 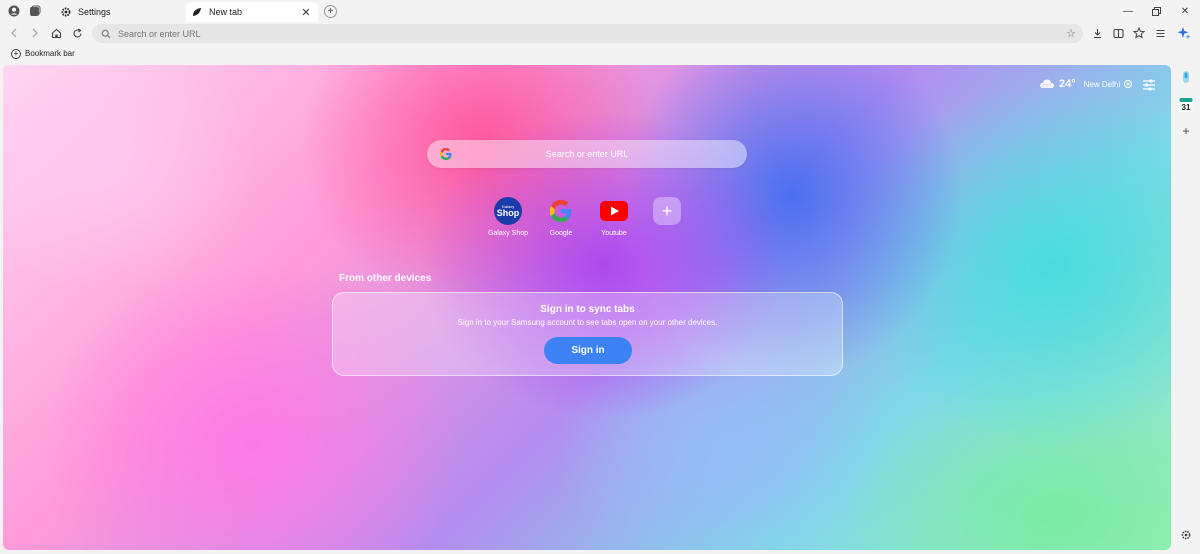 I want to click on restore-icon, so click(x=1156, y=11).